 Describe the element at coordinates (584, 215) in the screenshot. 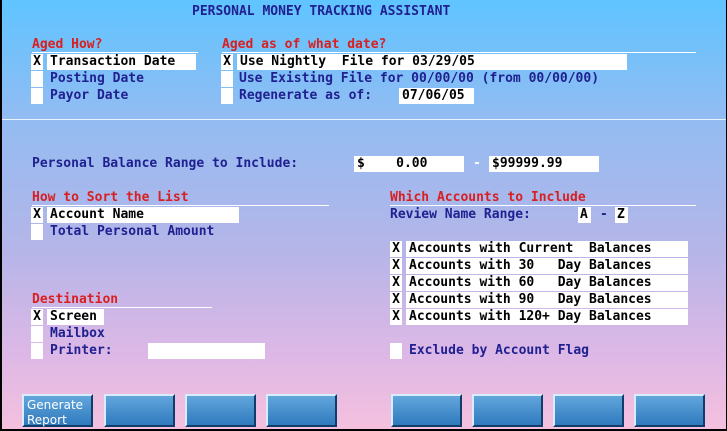

I see `name-range-from-input: A` at that location.